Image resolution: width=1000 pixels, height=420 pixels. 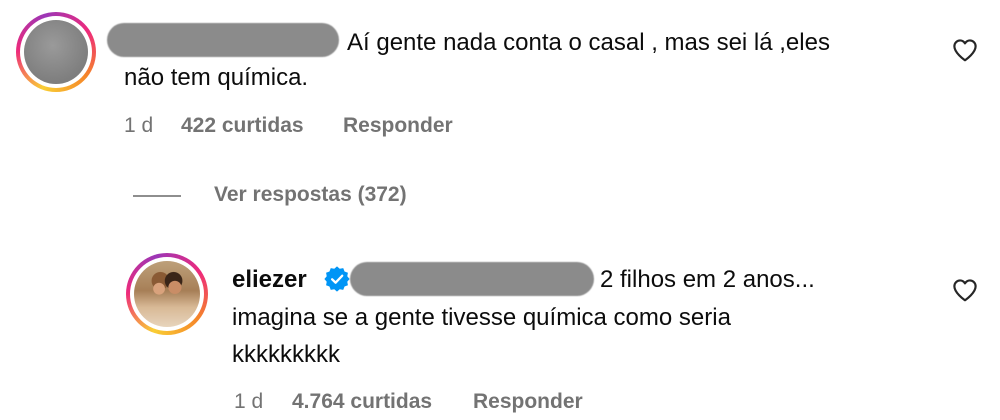 What do you see at coordinates (337, 279) in the screenshot?
I see `verified-badge-icon` at bounding box center [337, 279].